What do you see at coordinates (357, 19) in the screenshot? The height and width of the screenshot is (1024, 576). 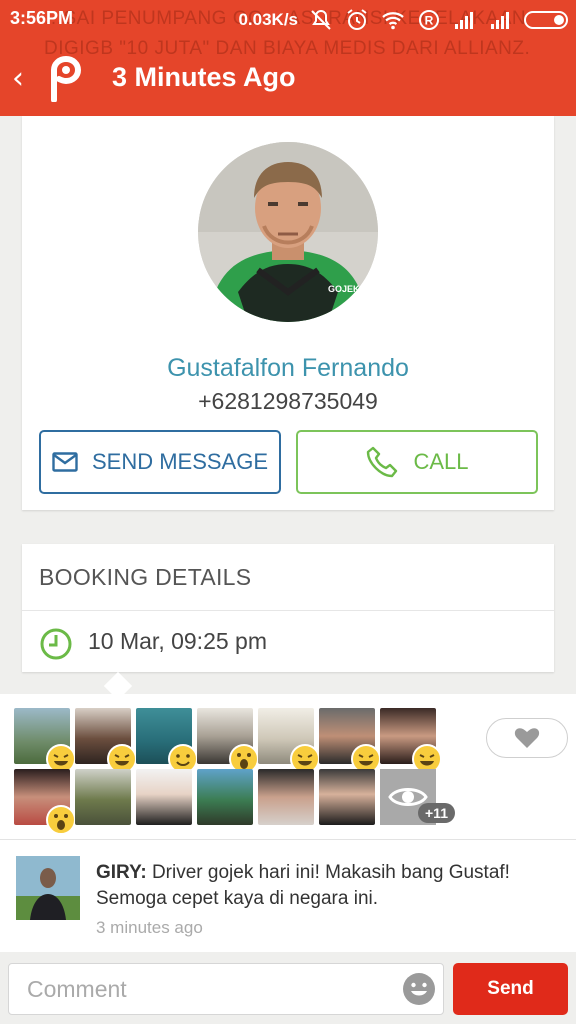 I see `alarm-icon` at bounding box center [357, 19].